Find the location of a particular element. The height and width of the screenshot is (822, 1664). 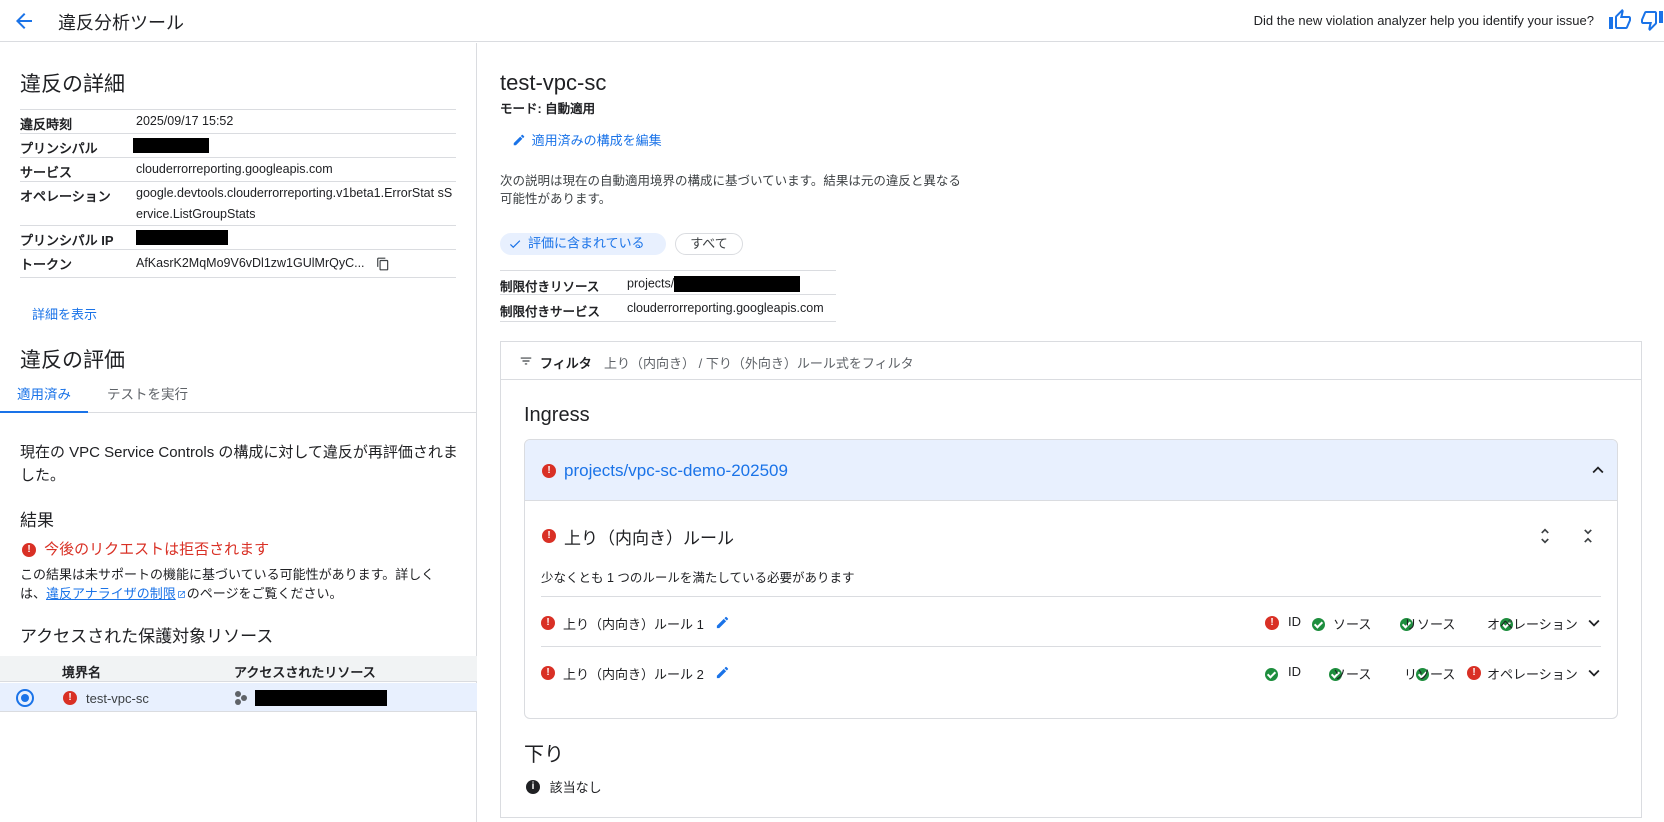

details-key: 違反時刻 is located at coordinates (46, 124).